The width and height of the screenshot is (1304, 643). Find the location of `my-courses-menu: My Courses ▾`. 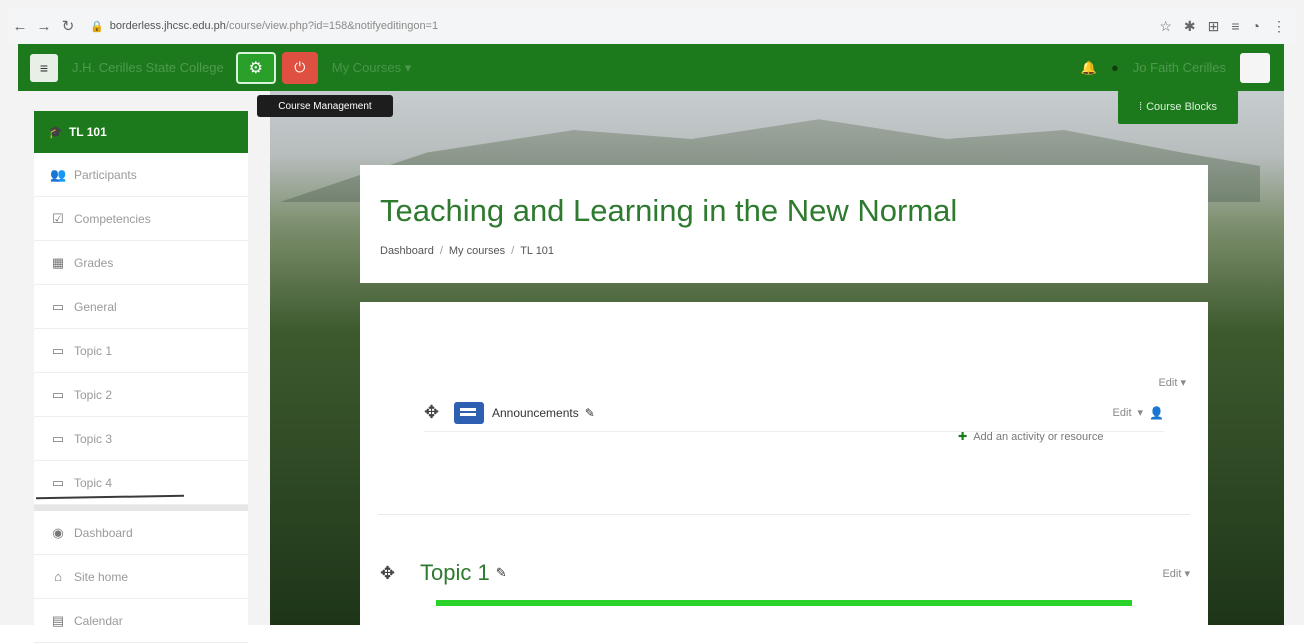

my-courses-menu: My Courses ▾ is located at coordinates (372, 68).